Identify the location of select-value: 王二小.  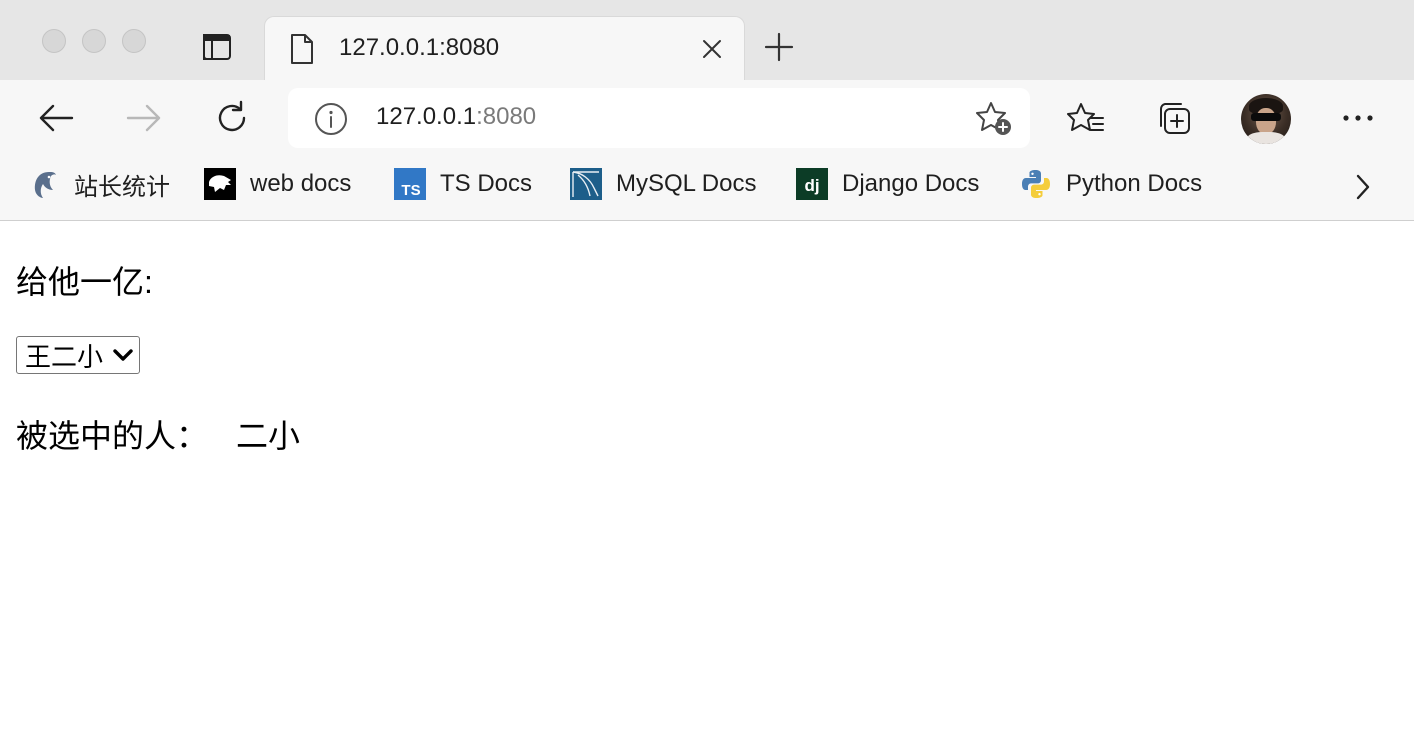
(64, 356).